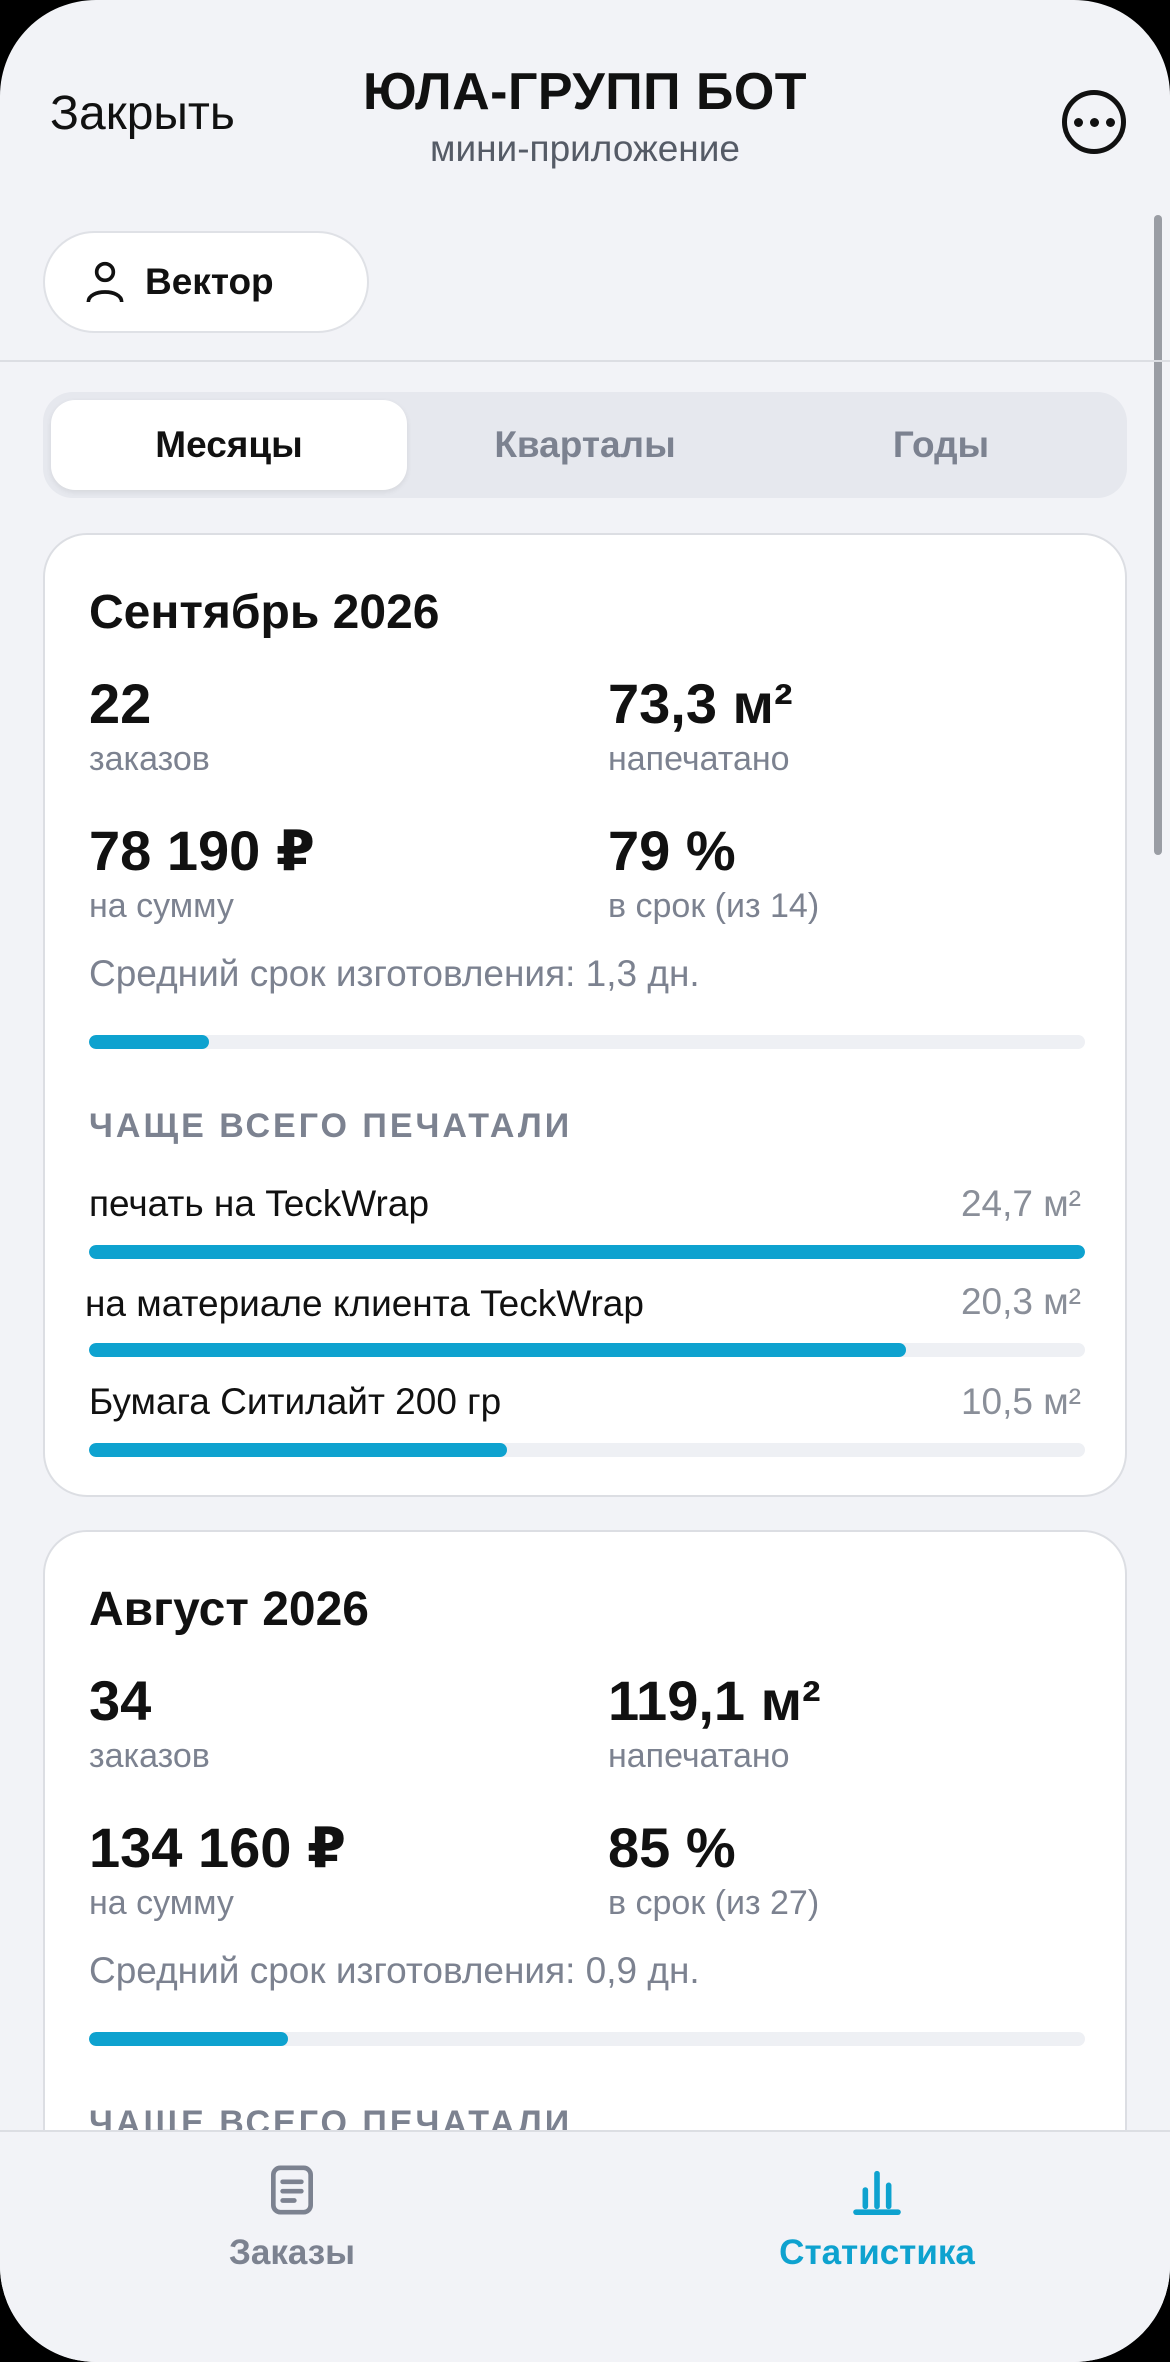 The height and width of the screenshot is (2362, 1170). Describe the element at coordinates (394, 1970) in the screenshot. I see `avg-production-time: Средний срок изготовления: 0,9 дн.` at that location.